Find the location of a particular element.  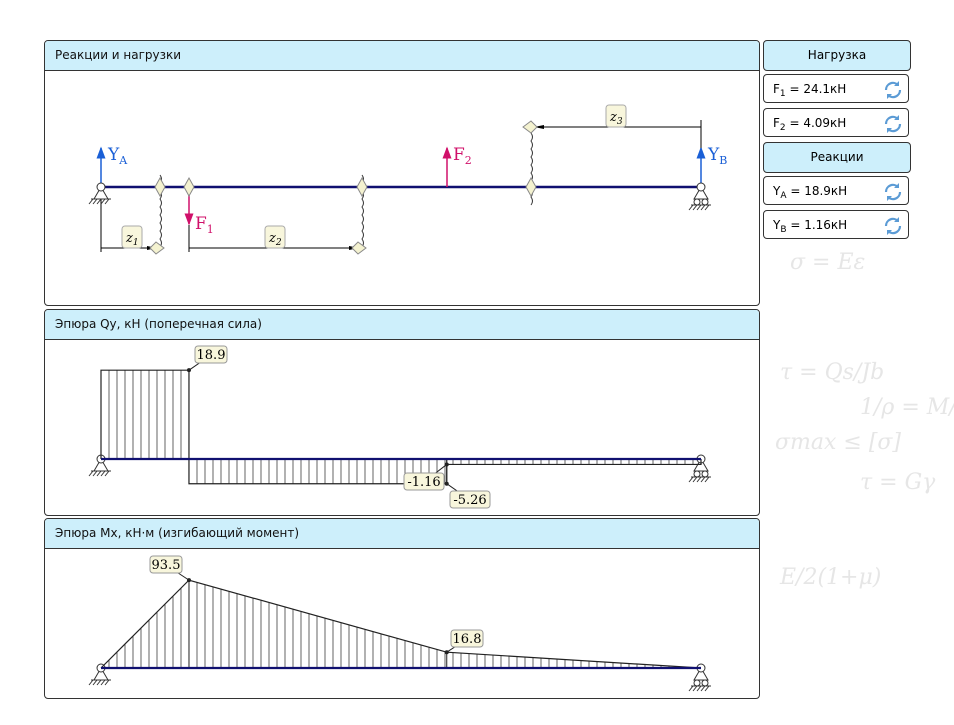

watermark: 1/ρ = M/EJ is located at coordinates (907, 407).